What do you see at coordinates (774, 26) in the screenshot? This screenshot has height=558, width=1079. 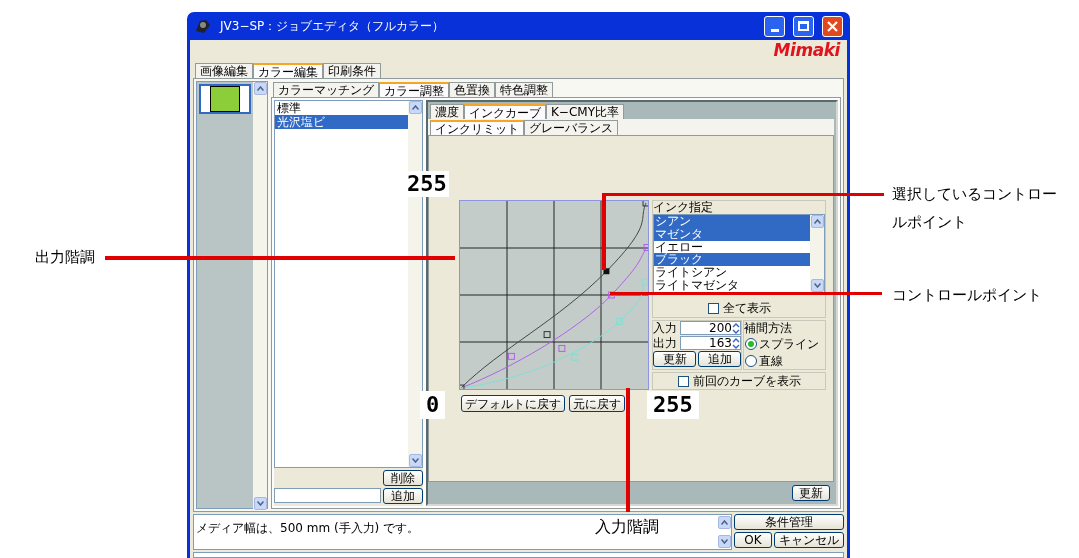 I see `minimize-button` at bounding box center [774, 26].